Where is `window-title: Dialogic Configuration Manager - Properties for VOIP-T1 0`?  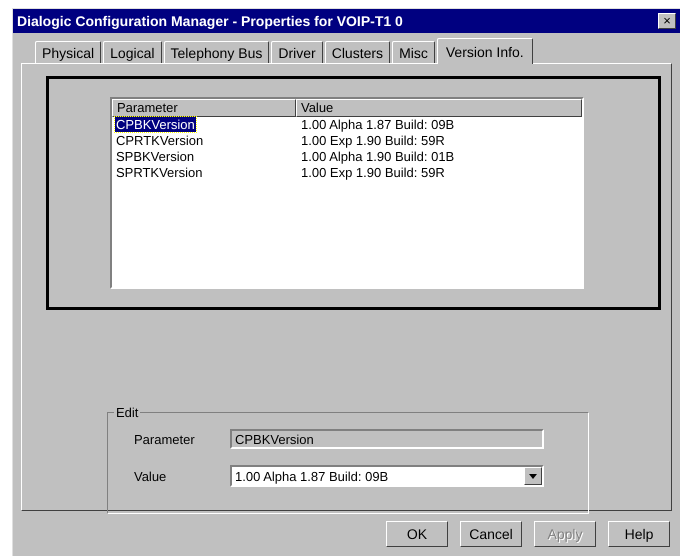
window-title: Dialogic Configuration Manager - Properties for VOIP-T1 0 is located at coordinates (210, 21).